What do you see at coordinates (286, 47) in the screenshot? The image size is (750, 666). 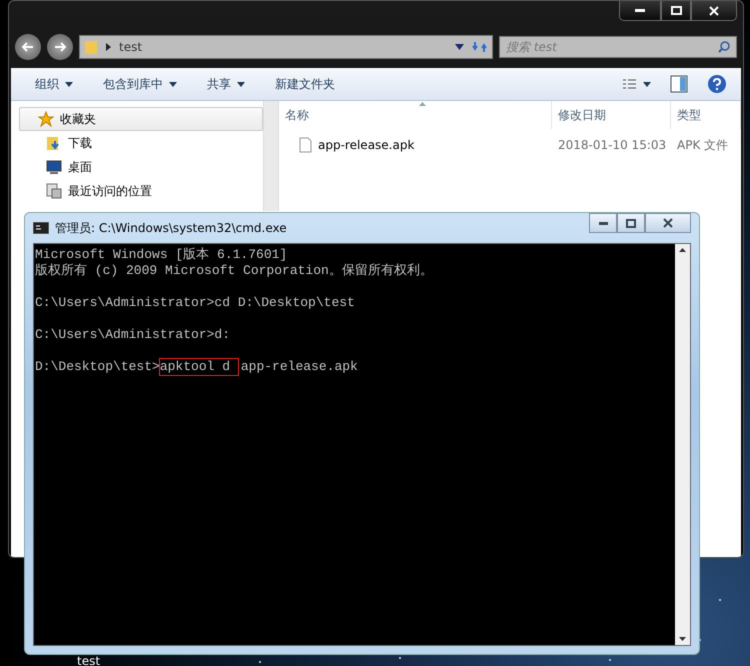 I see `address-bar: test` at bounding box center [286, 47].